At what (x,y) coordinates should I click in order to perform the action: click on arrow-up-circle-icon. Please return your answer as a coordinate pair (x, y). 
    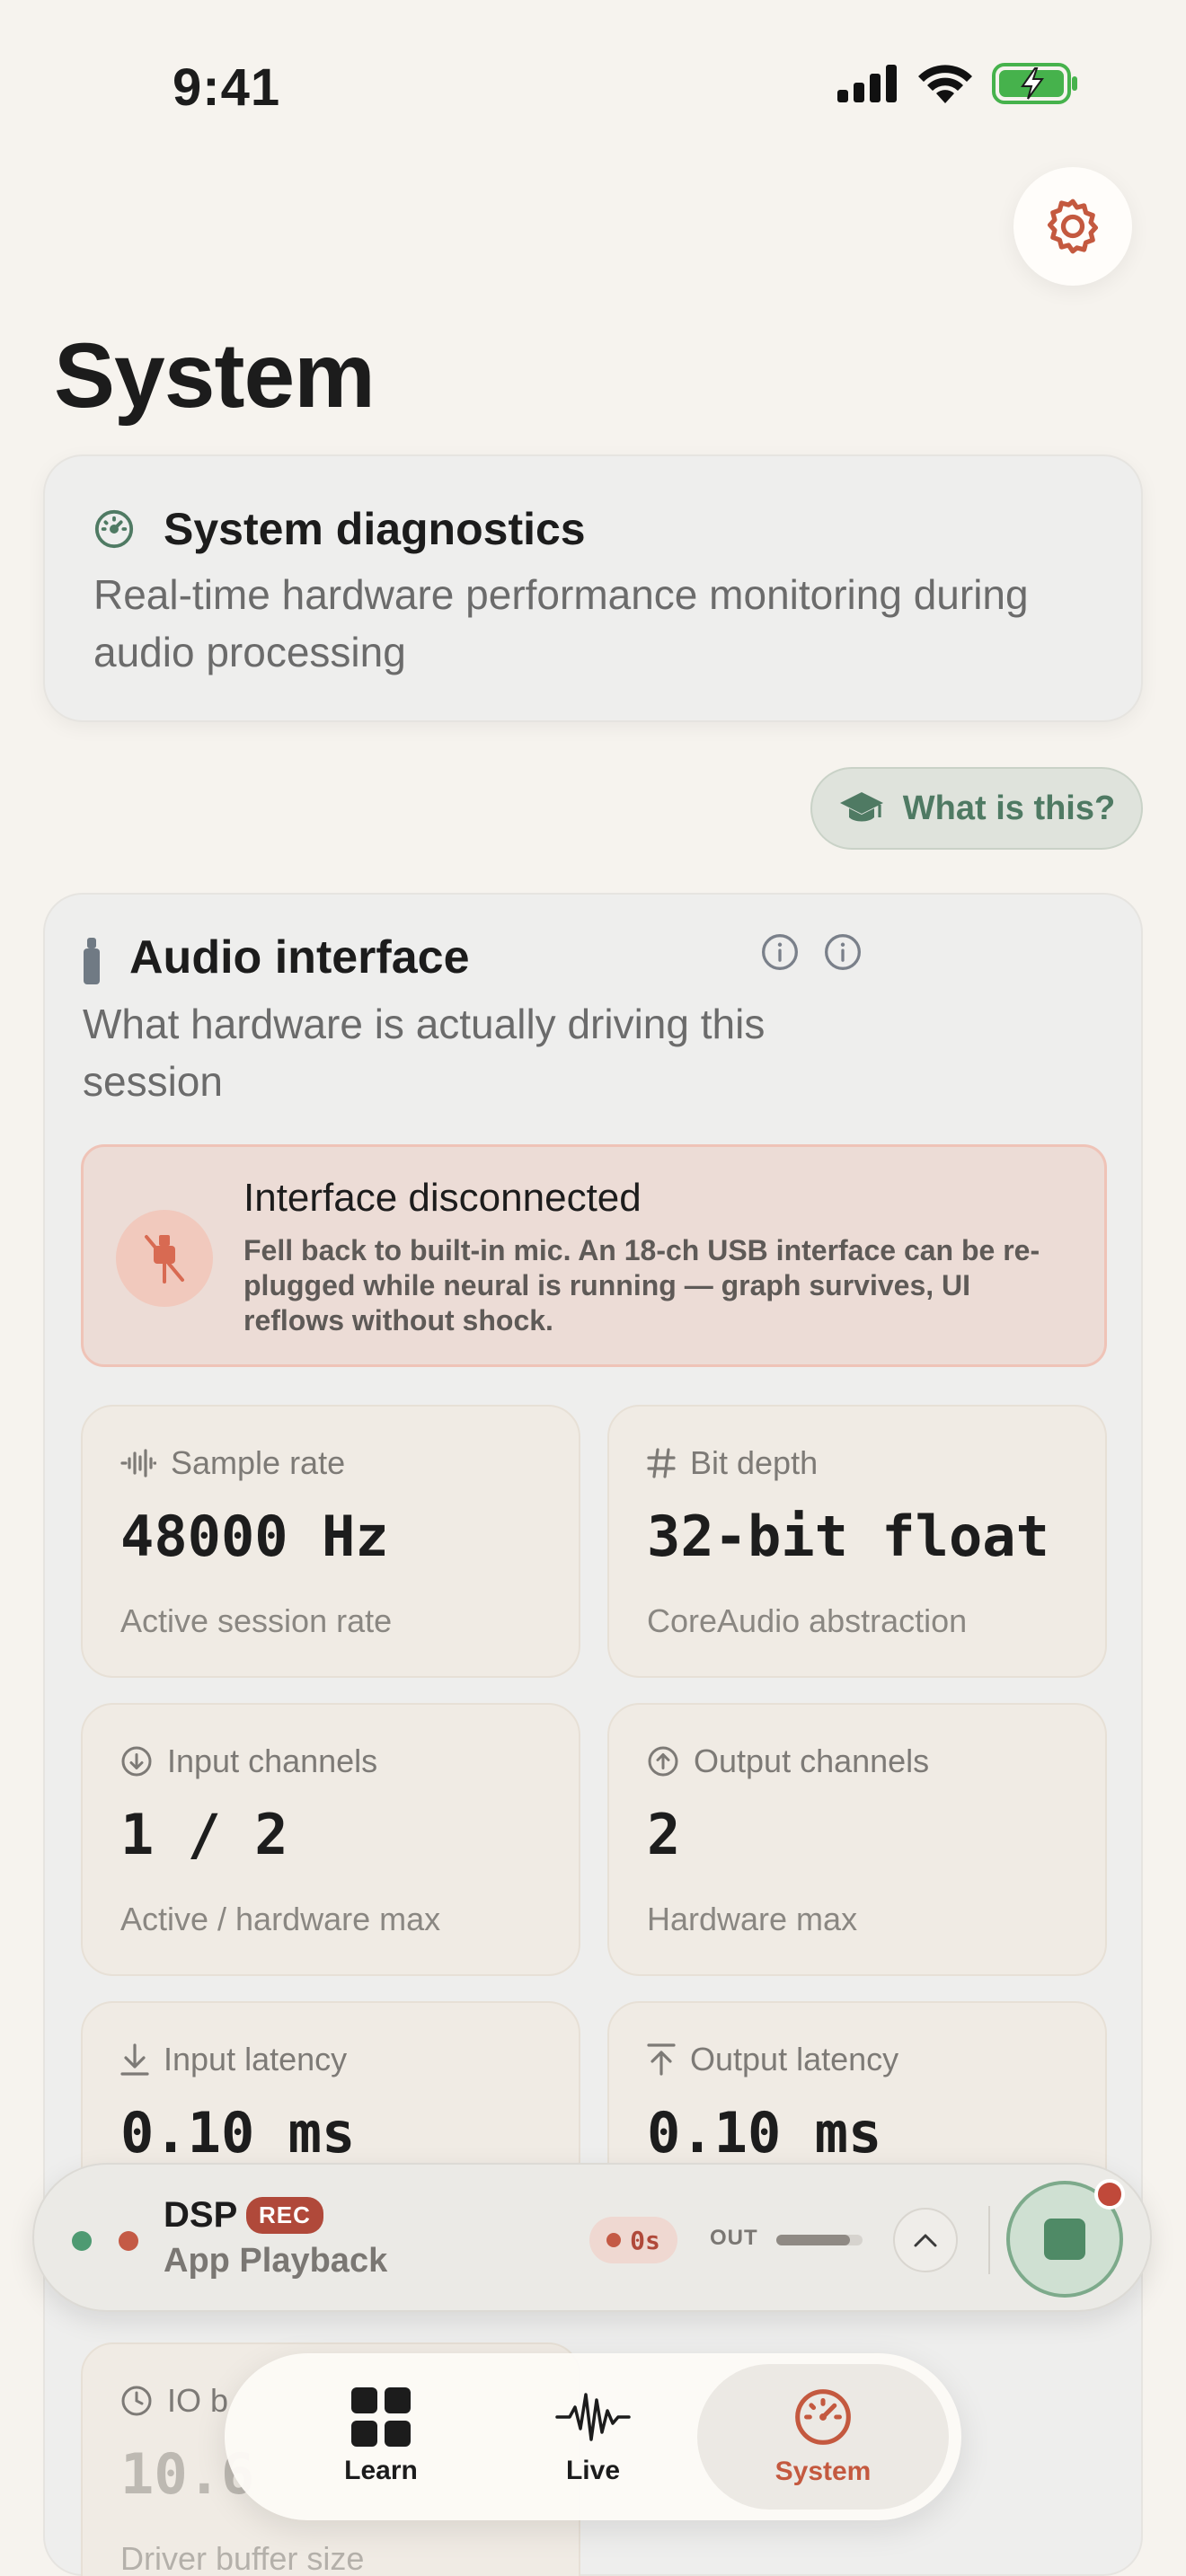
    Looking at the image, I should click on (663, 1761).